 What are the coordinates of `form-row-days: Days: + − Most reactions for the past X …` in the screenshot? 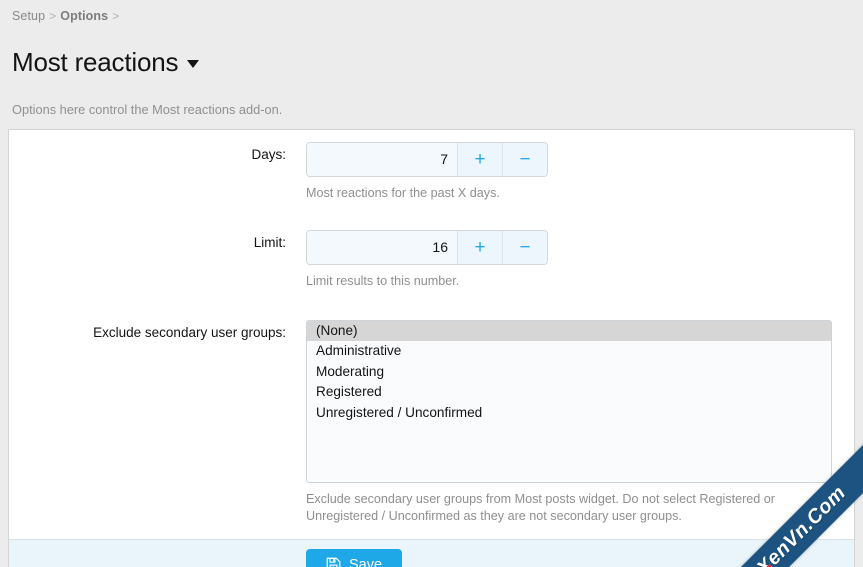 It's located at (431, 165).